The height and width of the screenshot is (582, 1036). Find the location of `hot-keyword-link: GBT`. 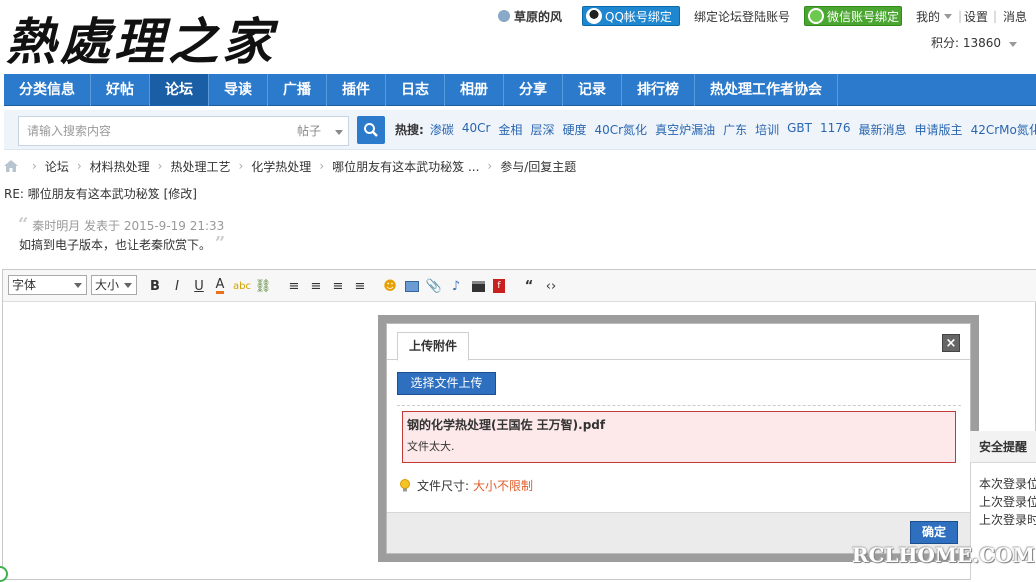

hot-keyword-link: GBT is located at coordinates (799, 129).